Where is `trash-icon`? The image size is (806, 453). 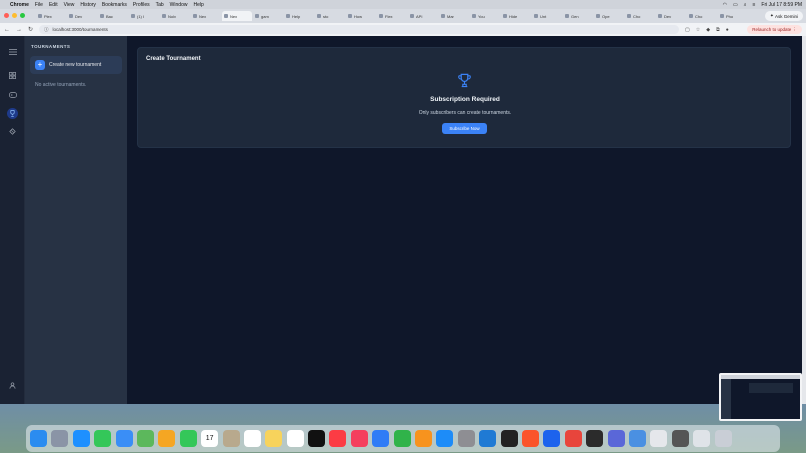
trash-icon is located at coordinates (723, 438).